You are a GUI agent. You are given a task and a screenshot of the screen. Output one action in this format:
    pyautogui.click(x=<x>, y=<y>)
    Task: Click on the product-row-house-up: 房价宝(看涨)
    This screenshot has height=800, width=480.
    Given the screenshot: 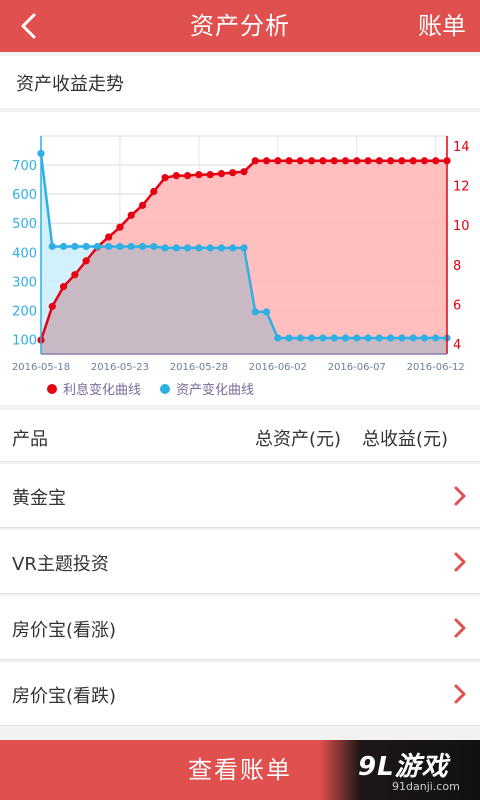 What is the action you would take?
    pyautogui.click(x=240, y=628)
    